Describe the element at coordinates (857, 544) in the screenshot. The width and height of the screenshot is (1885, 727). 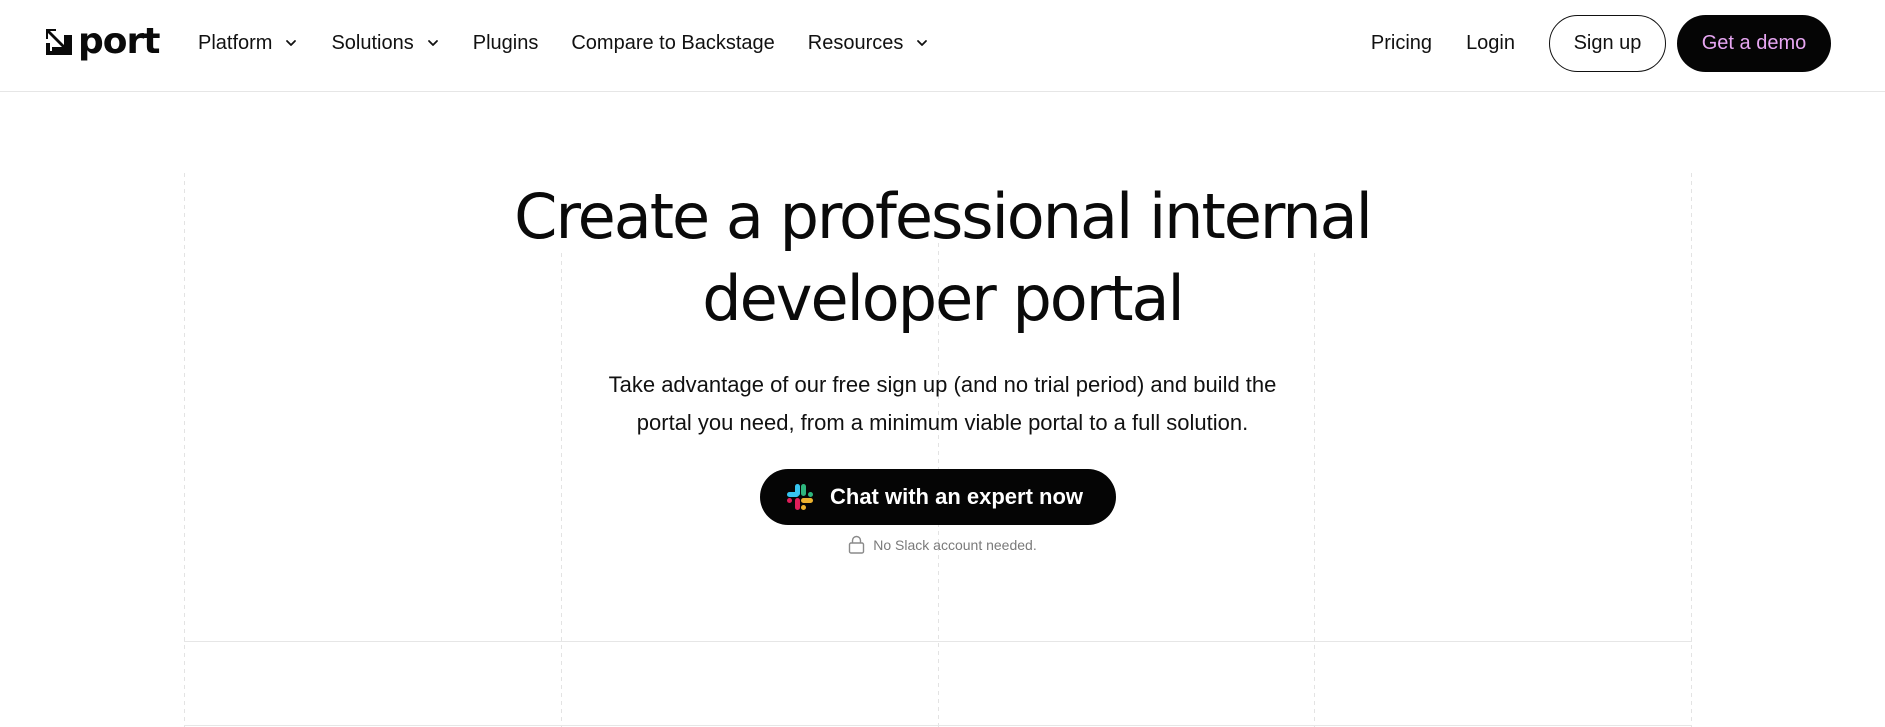
I see `lock-icon` at that location.